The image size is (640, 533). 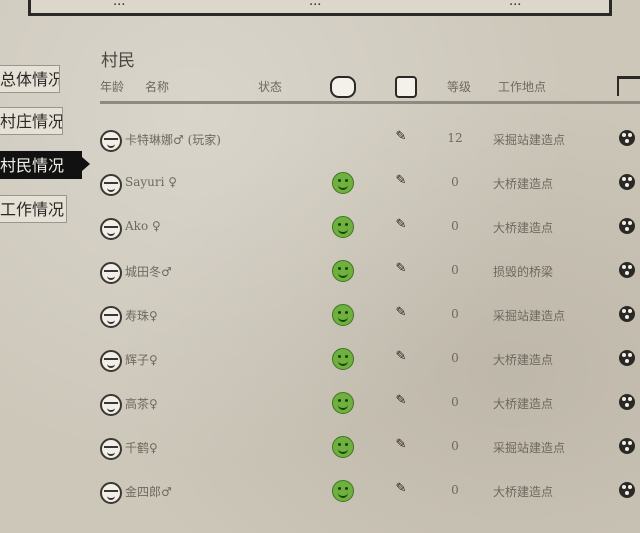 I want to click on house-icon, so click(x=628, y=86).